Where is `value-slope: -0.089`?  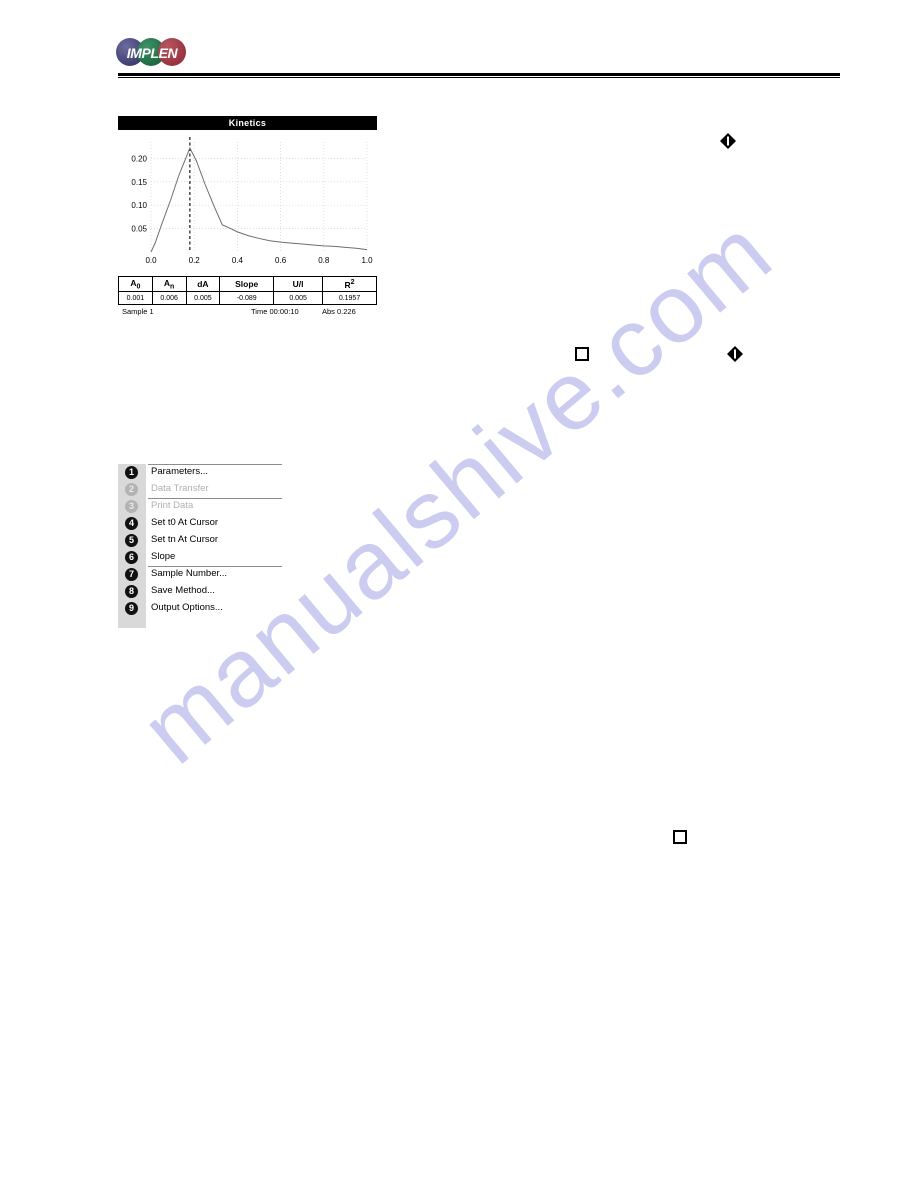 value-slope: -0.089 is located at coordinates (247, 298).